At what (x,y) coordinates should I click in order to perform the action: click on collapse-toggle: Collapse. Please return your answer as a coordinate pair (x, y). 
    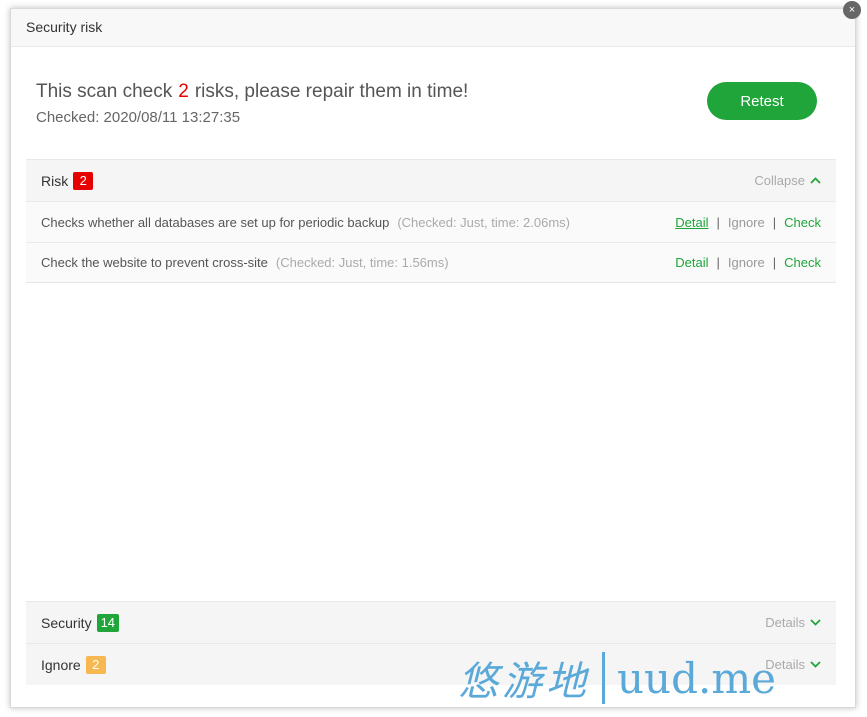
    Looking at the image, I should click on (787, 180).